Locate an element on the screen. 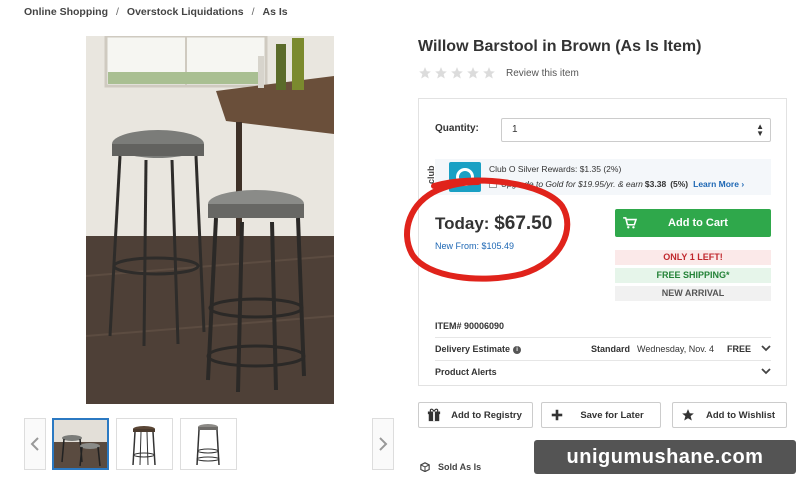  info-icon: i is located at coordinates (517, 350).